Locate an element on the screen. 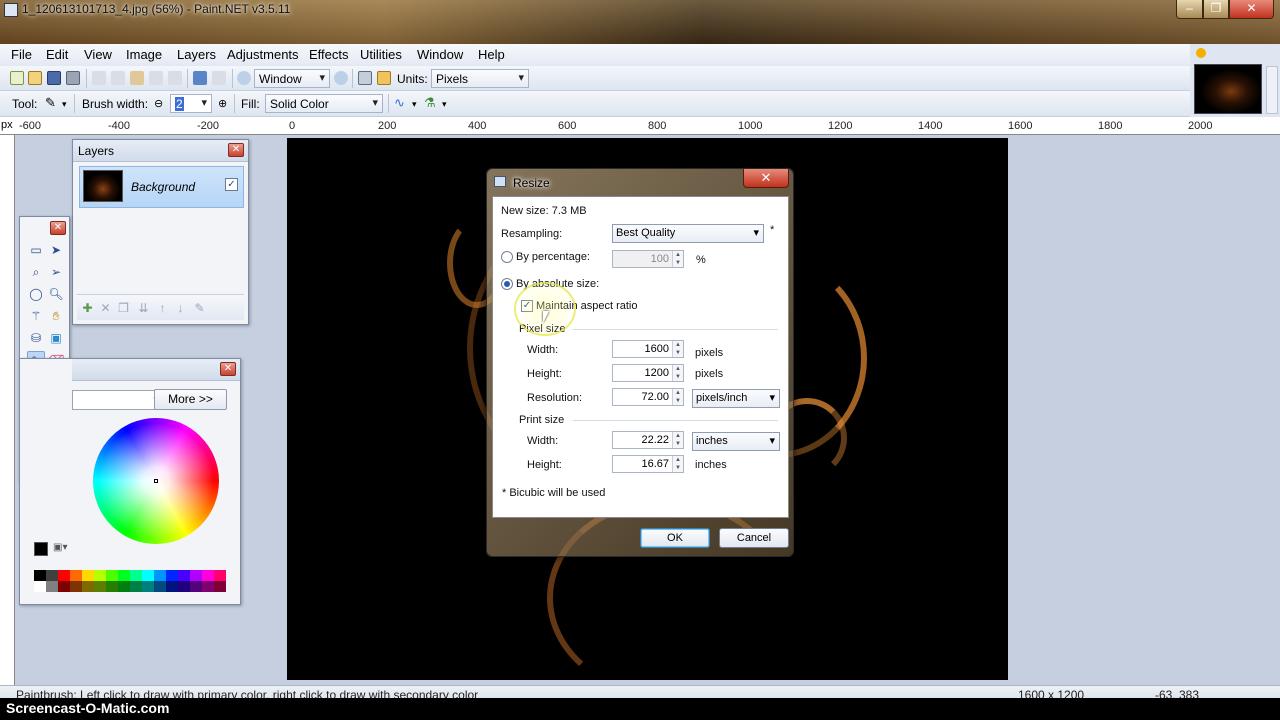 The image size is (1280, 720). antialiasing-dropdown-icon: ▾ is located at coordinates (414, 104).